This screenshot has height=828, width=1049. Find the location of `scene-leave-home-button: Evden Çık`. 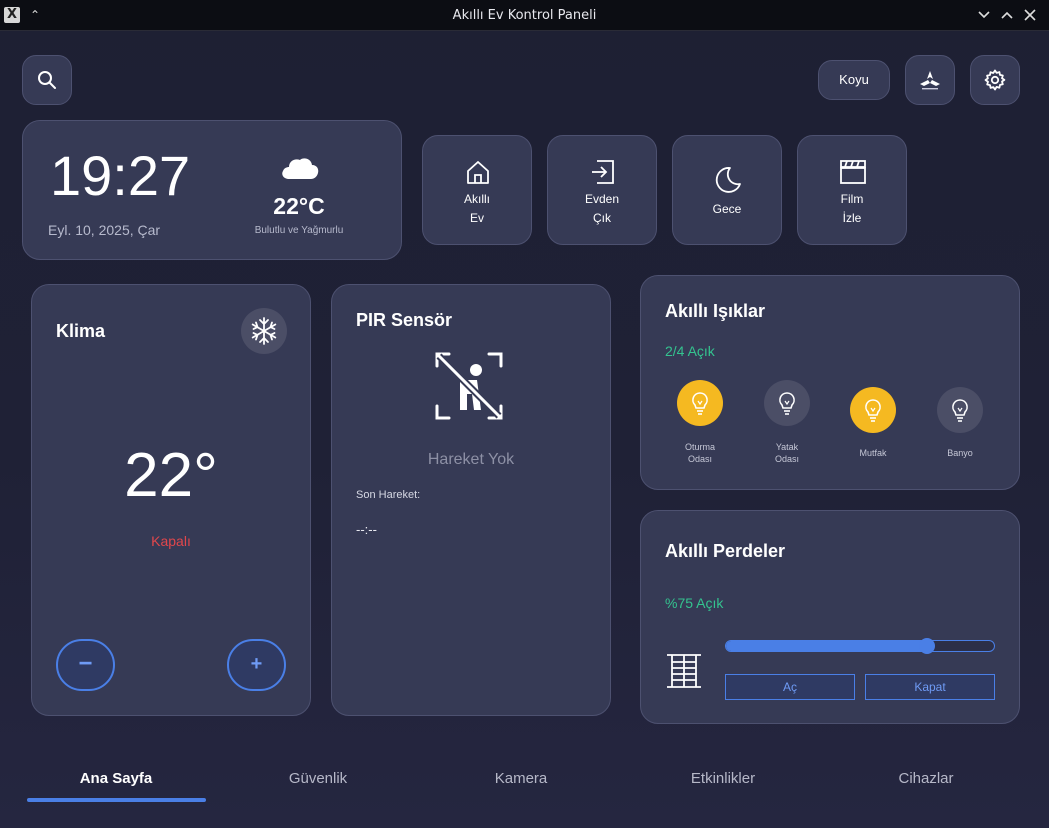

scene-leave-home-button: Evden Çık is located at coordinates (602, 190).